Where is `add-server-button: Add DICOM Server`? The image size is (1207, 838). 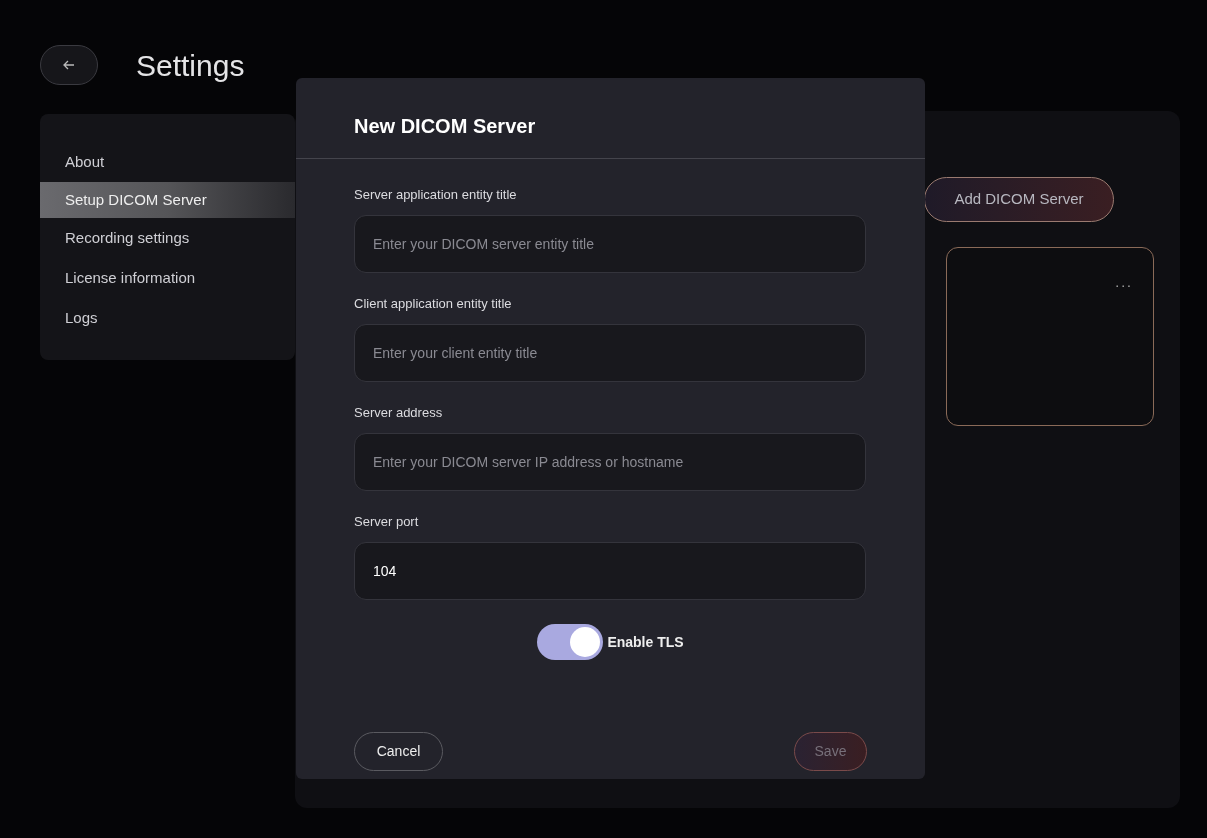 add-server-button: Add DICOM Server is located at coordinates (1019, 199).